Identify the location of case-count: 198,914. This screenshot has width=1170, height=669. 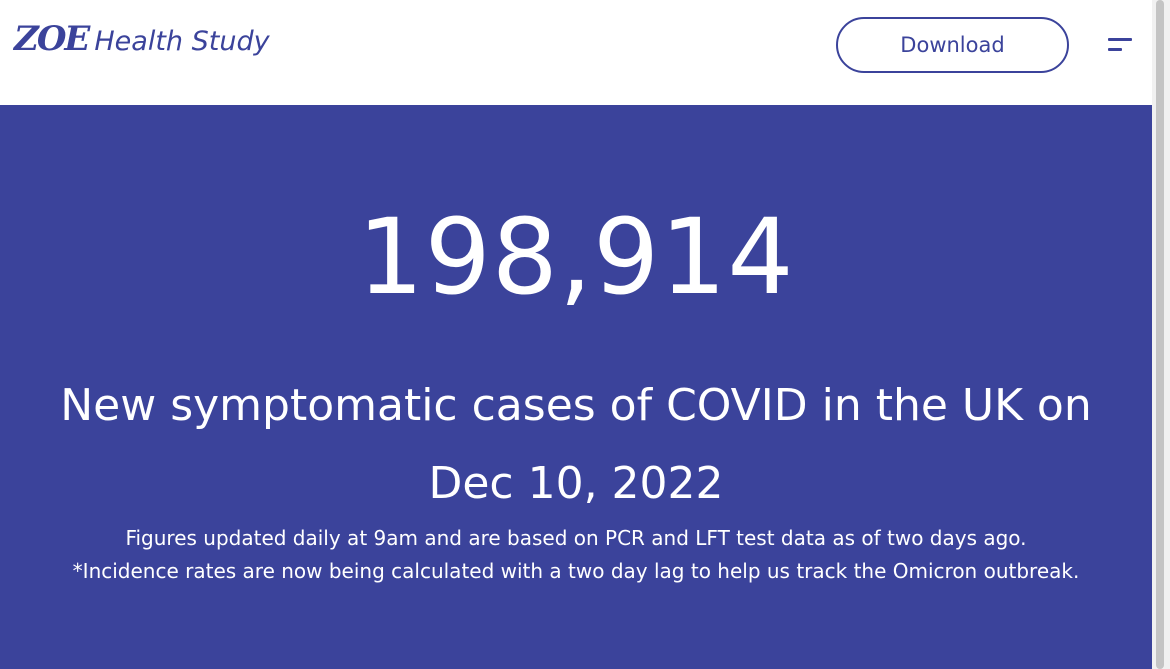
(576, 257).